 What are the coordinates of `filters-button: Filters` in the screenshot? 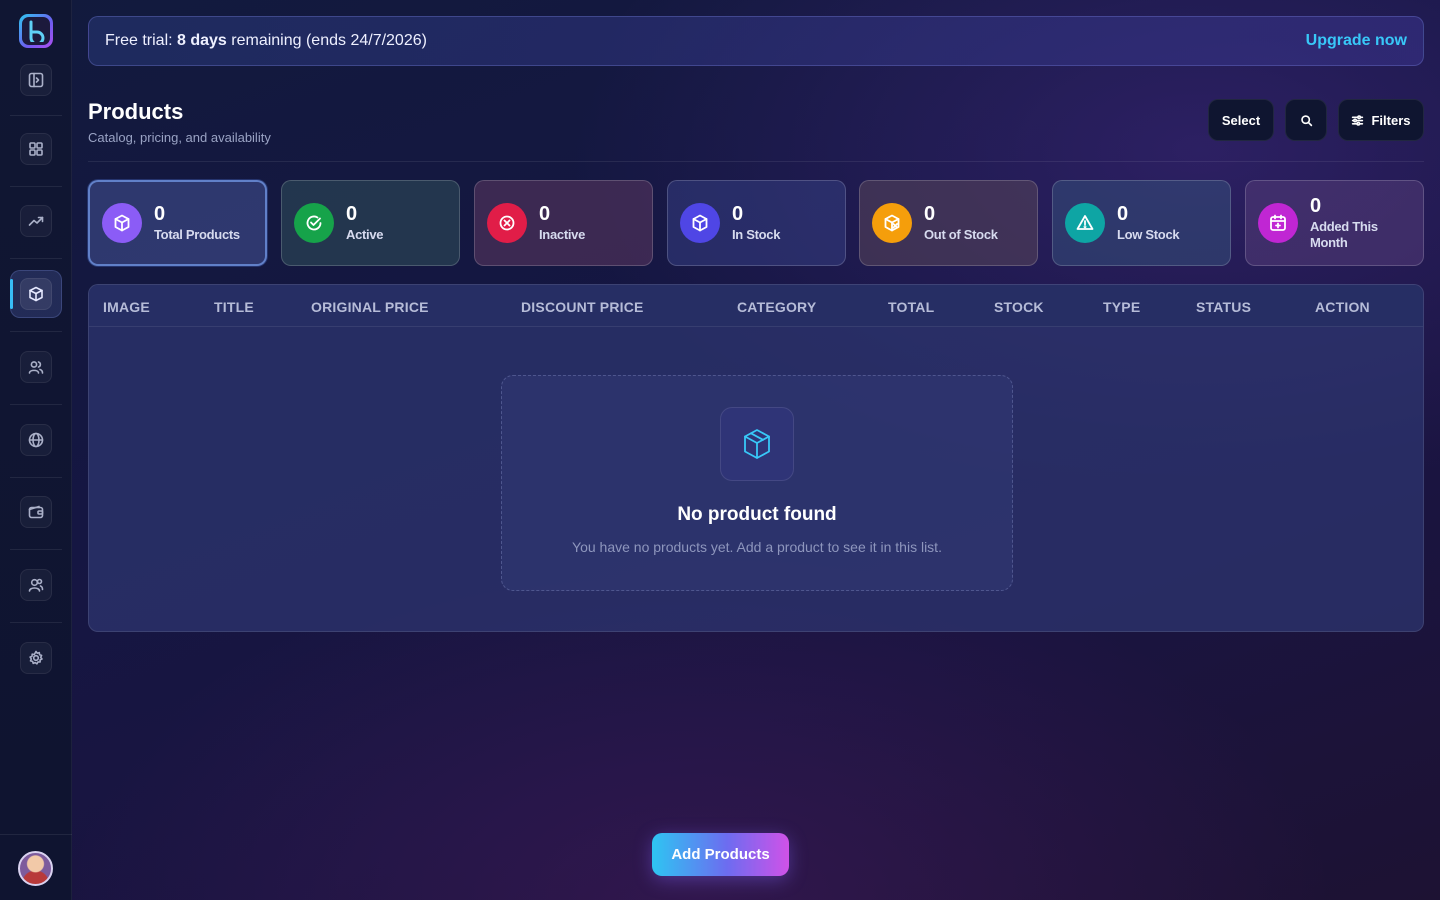 It's located at (1381, 120).